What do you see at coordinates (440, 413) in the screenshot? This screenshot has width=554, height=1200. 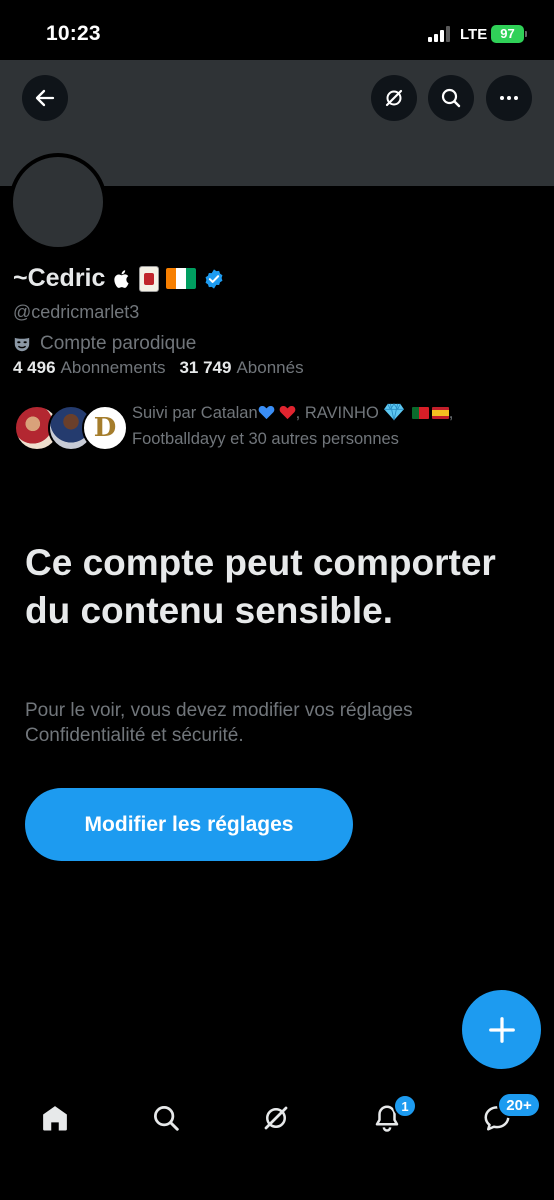 I see `flag-spain-icon` at bounding box center [440, 413].